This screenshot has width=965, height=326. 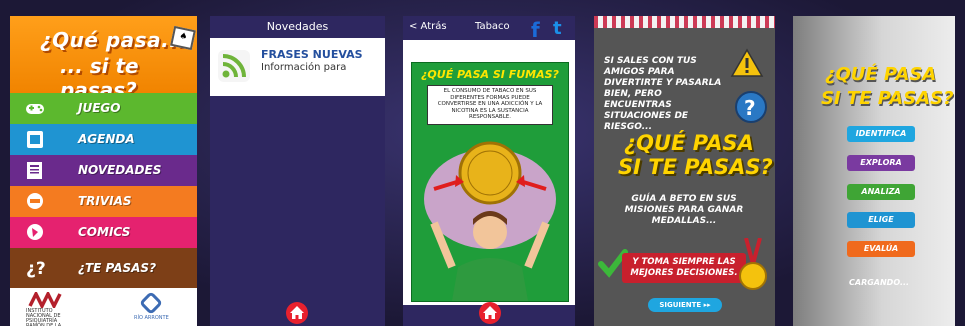 What do you see at coordinates (304, 67) in the screenshot?
I see `item-subtitle: Información para` at bounding box center [304, 67].